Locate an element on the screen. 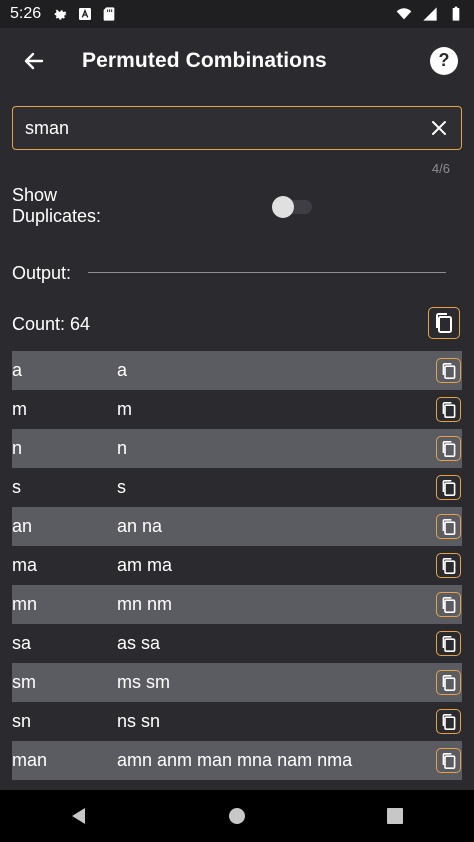 The width and height of the screenshot is (474, 842). result-value: amn anm man mna nam nma is located at coordinates (235, 760).